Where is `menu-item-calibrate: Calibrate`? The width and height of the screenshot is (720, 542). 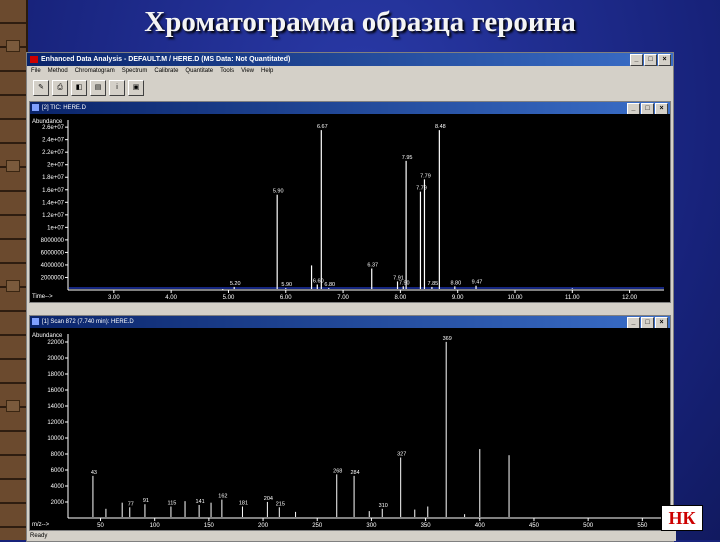
menu-item-calibrate: Calibrate is located at coordinates (166, 71).